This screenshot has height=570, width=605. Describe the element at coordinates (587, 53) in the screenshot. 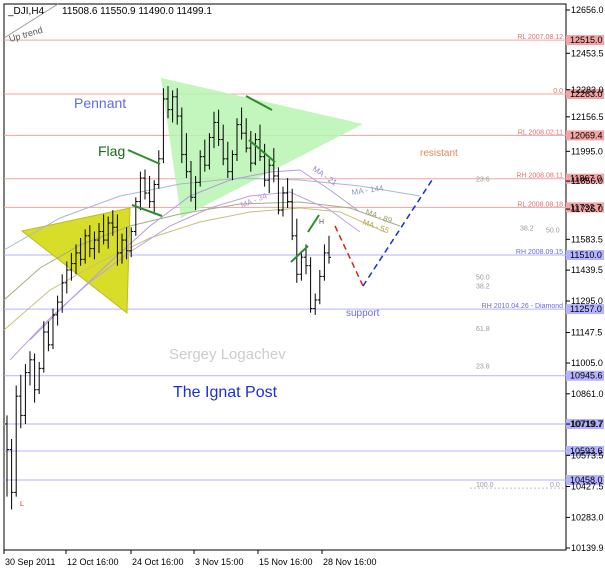

I see `y-tick-label: 12453.5` at that location.